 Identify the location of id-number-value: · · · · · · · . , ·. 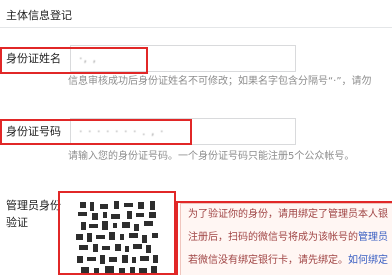
(122, 131).